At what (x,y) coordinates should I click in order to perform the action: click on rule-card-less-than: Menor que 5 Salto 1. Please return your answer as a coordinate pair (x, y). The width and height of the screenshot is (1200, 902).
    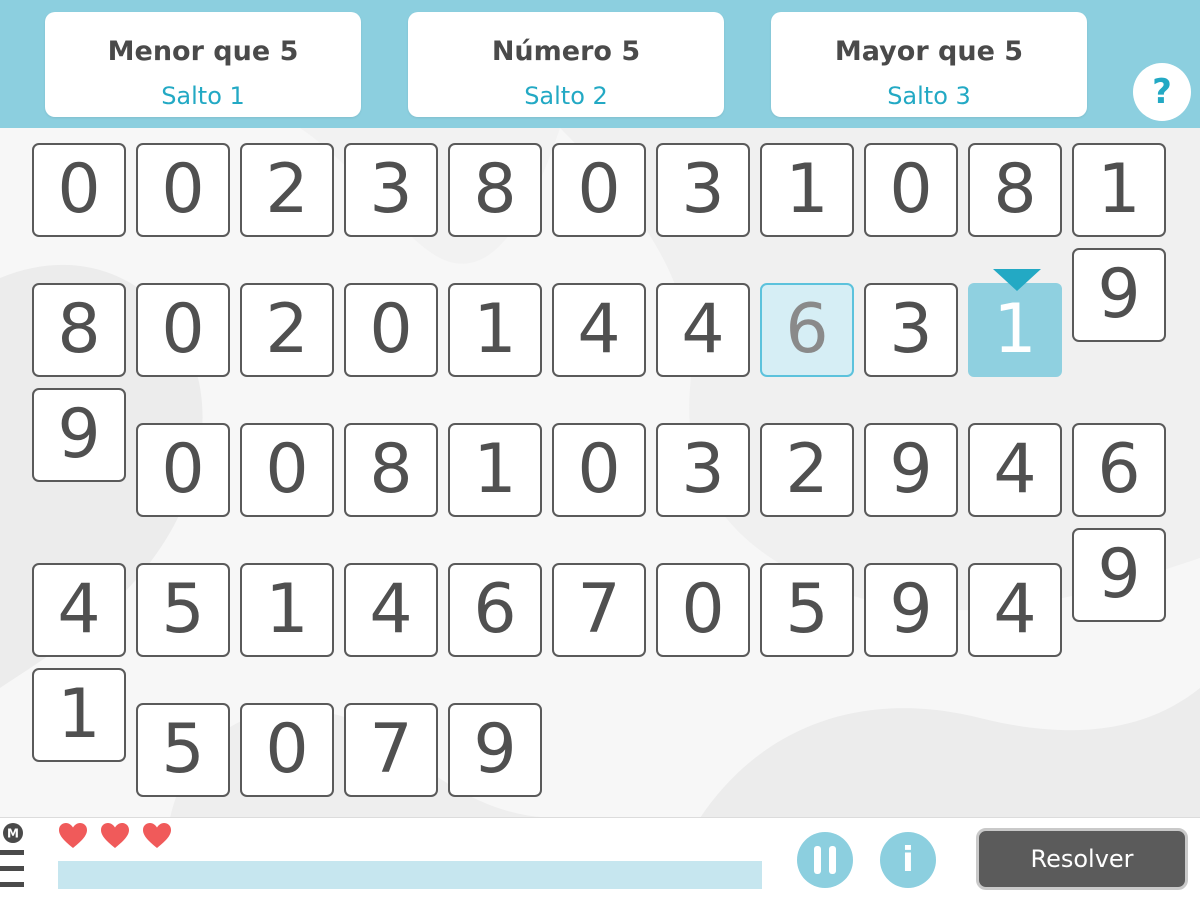
    Looking at the image, I should click on (203, 64).